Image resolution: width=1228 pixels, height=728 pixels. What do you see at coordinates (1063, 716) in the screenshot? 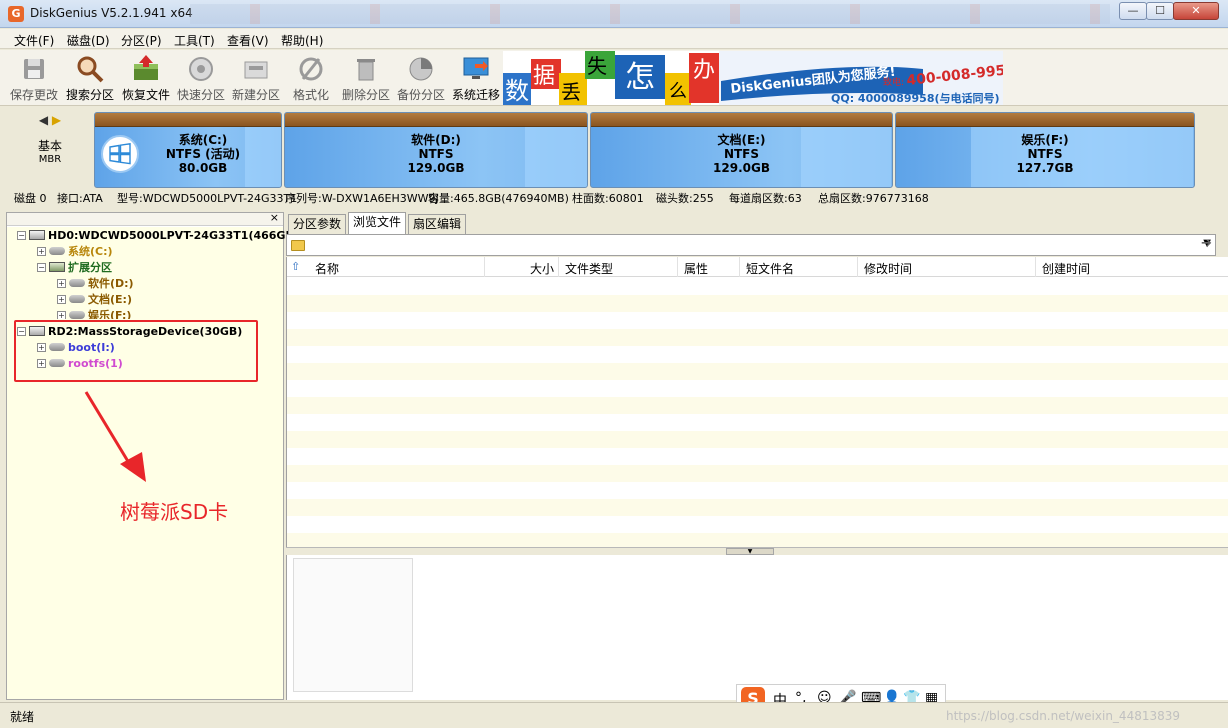
I see `watermark-text: https://blog.csdn.net/weixin_44813839` at bounding box center [1063, 716].